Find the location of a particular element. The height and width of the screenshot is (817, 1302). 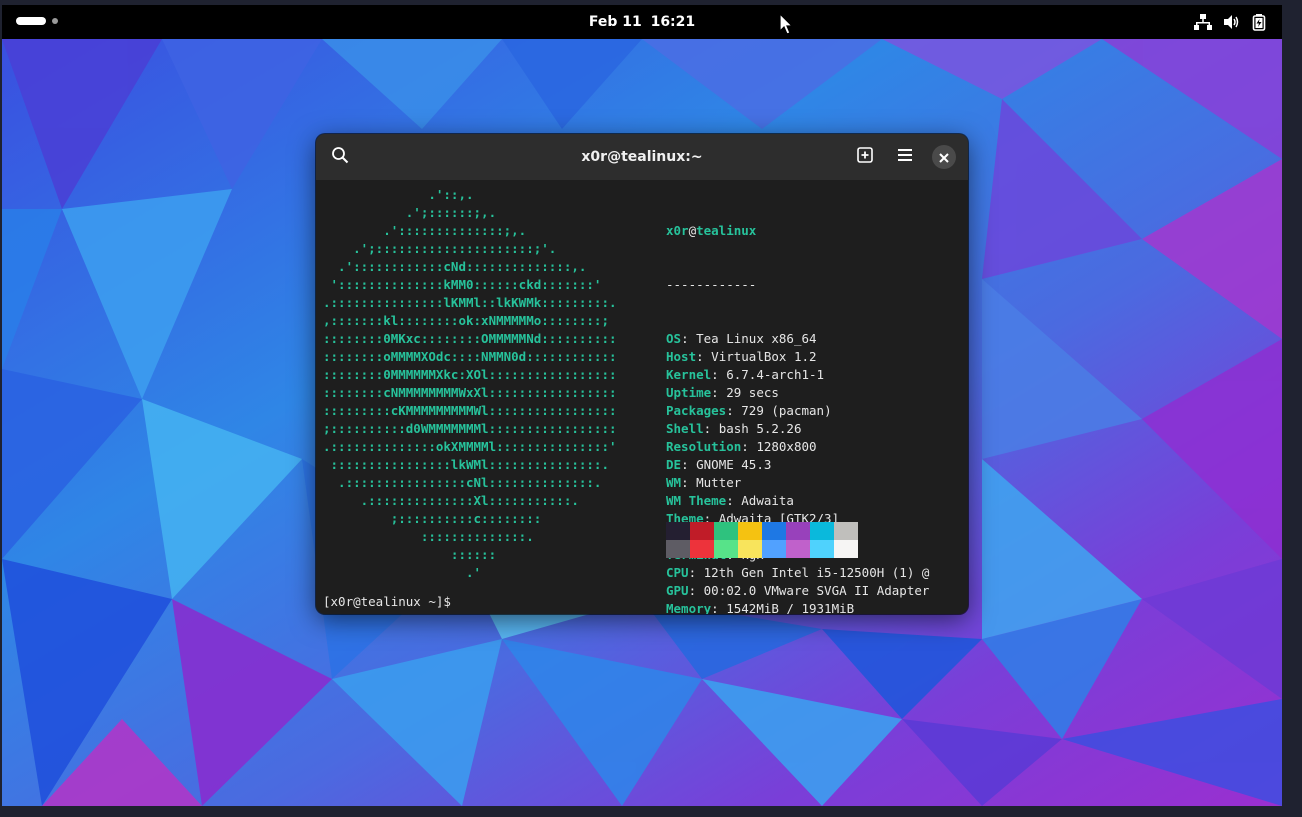

volume-icon is located at coordinates (1231, 22).